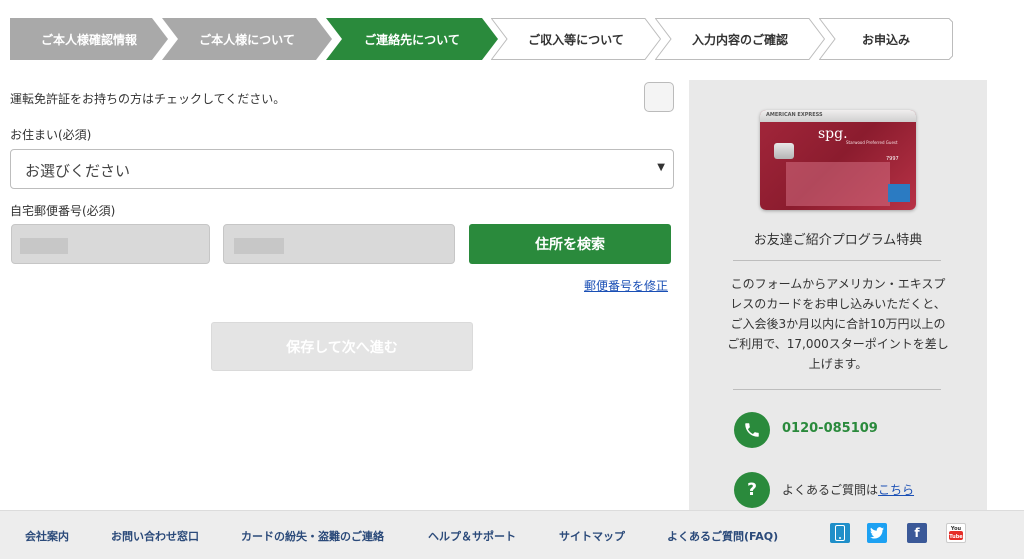 The height and width of the screenshot is (559, 1024). I want to click on step-label: ご収入等について, so click(576, 39).